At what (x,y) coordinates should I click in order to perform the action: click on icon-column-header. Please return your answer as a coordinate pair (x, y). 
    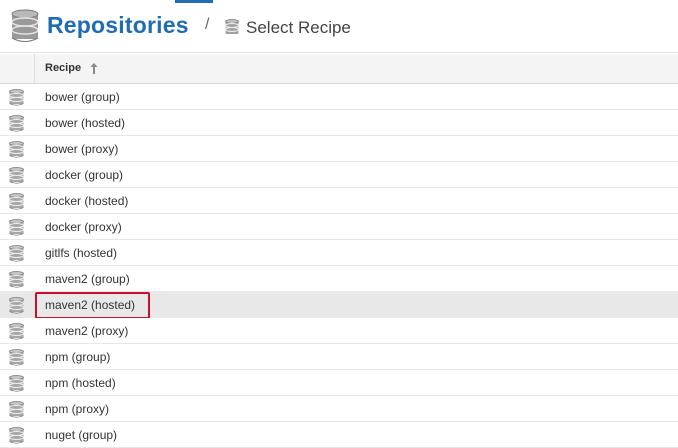
    Looking at the image, I should click on (17, 68).